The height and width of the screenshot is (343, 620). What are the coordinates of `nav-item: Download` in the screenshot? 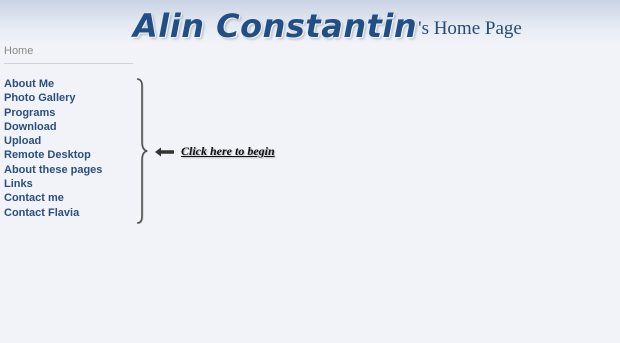 It's located at (53, 126).